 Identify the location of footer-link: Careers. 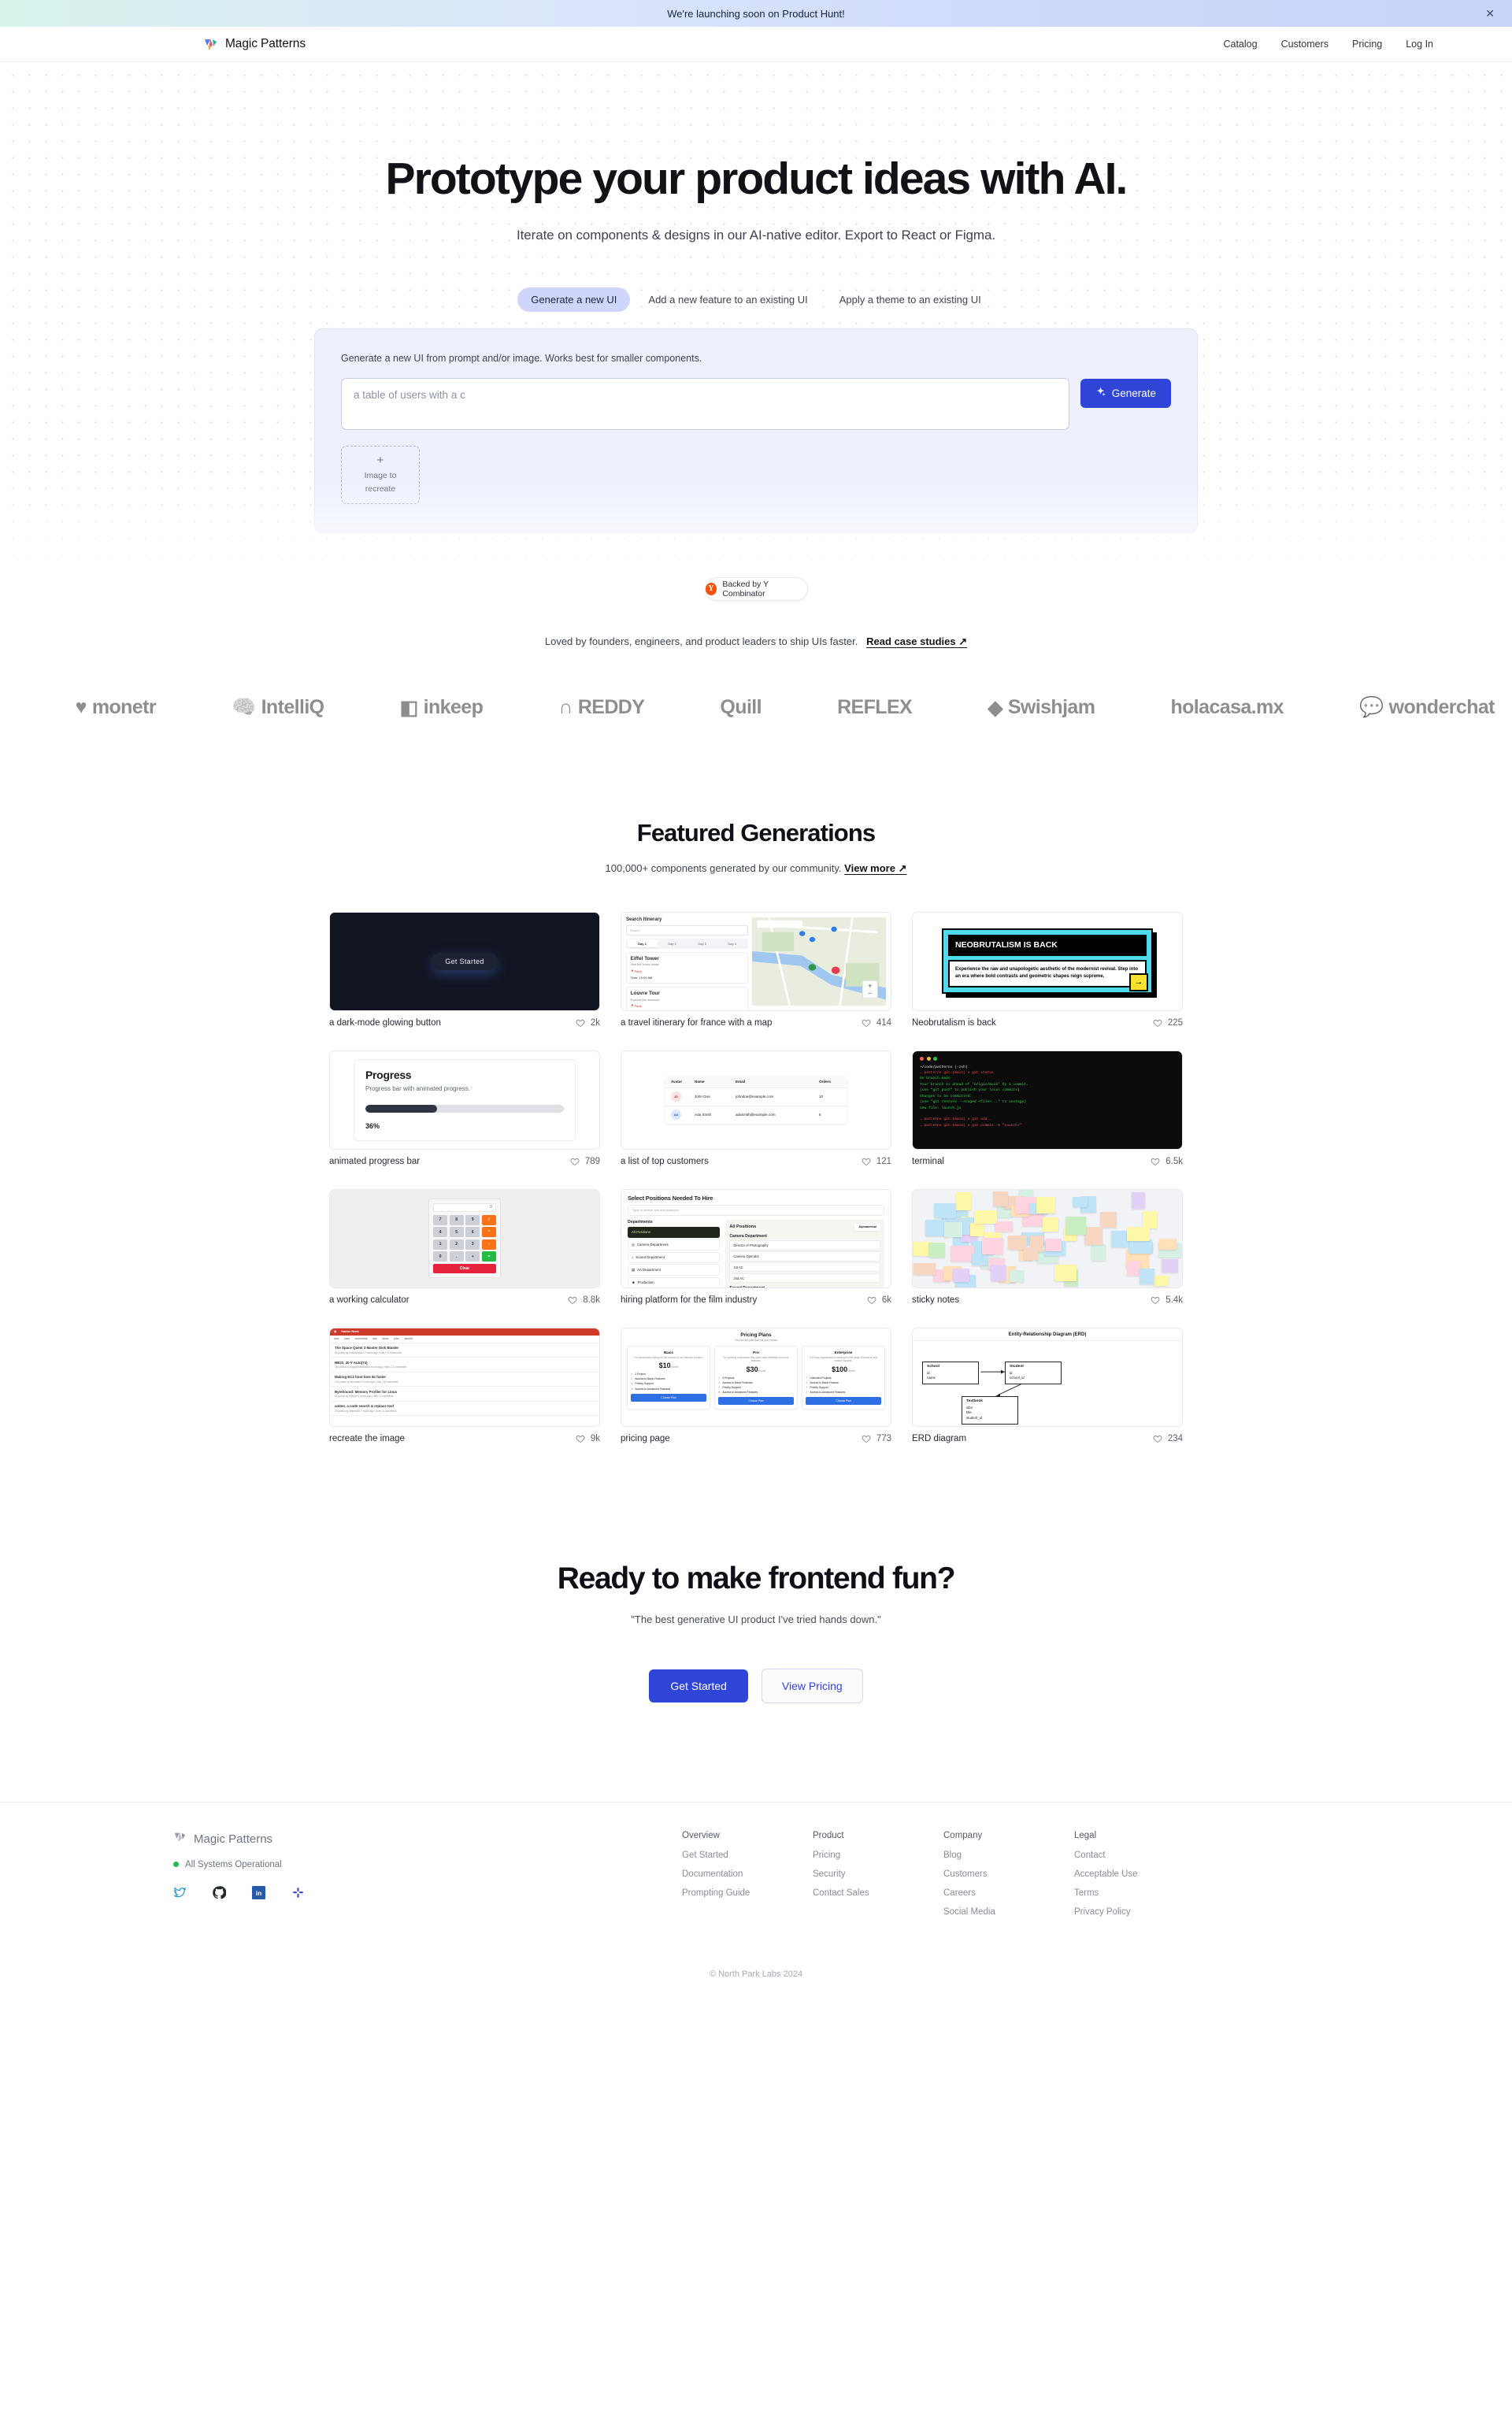
(1008, 1893).